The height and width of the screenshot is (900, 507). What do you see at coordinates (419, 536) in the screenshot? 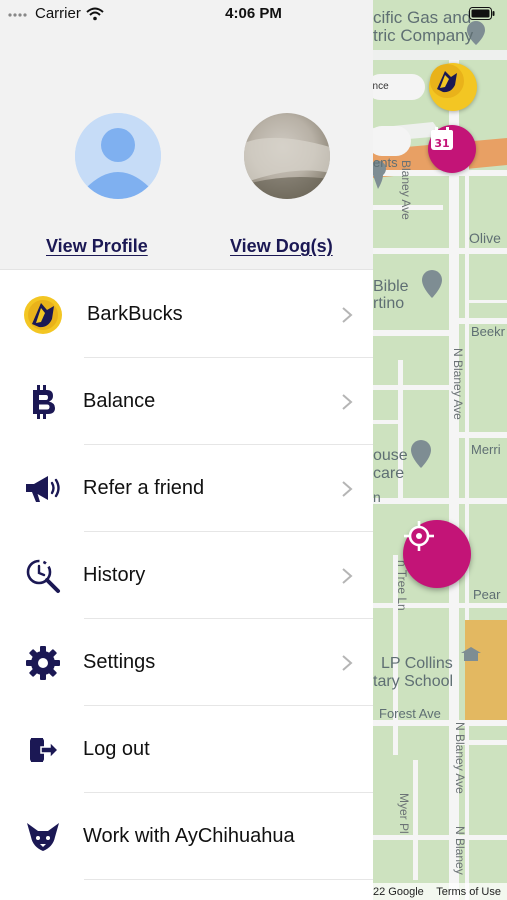
I see `crosshair-icon` at bounding box center [419, 536].